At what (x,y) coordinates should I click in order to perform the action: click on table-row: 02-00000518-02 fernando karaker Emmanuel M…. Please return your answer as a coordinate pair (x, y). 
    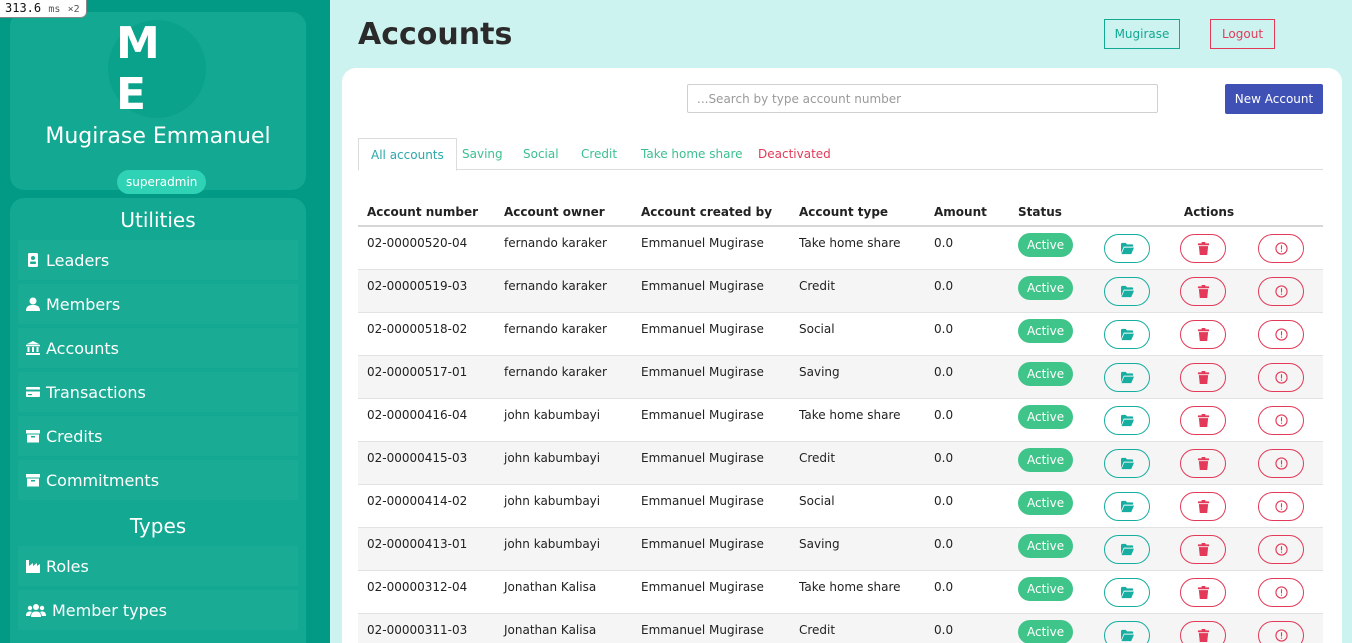
    Looking at the image, I should click on (840, 333).